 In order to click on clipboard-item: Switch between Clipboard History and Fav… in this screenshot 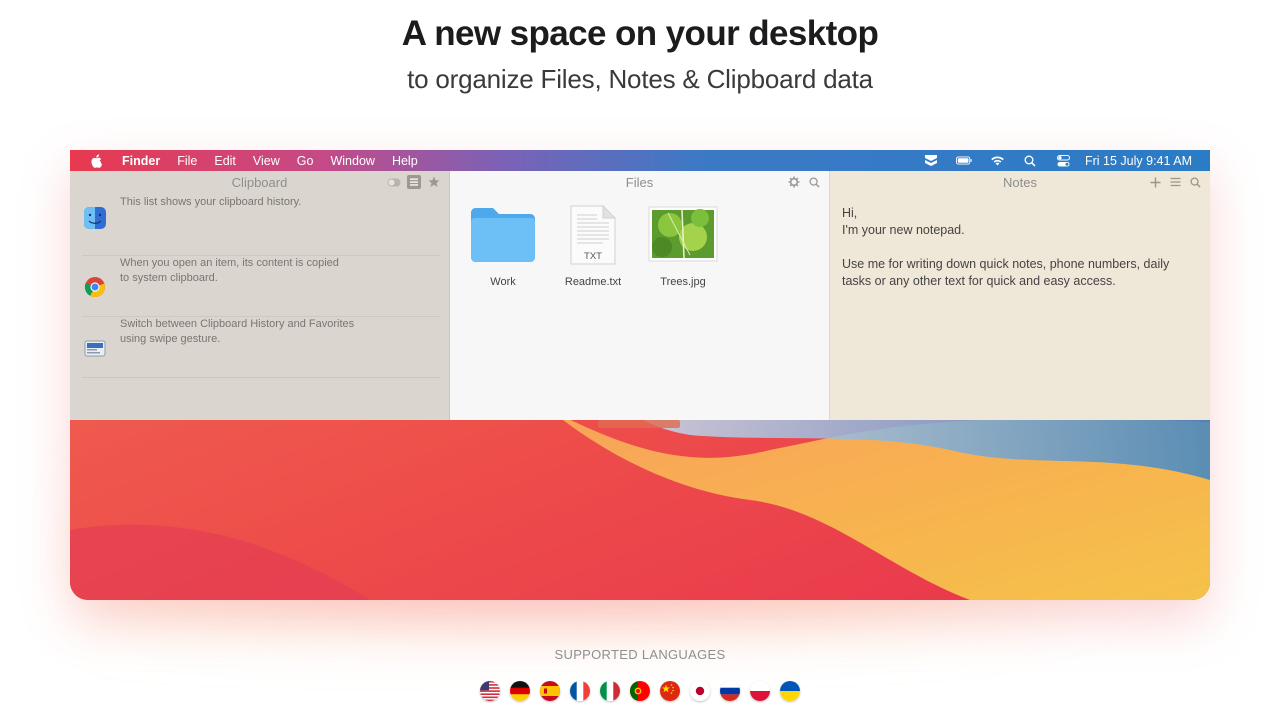, I will do `click(261, 347)`.